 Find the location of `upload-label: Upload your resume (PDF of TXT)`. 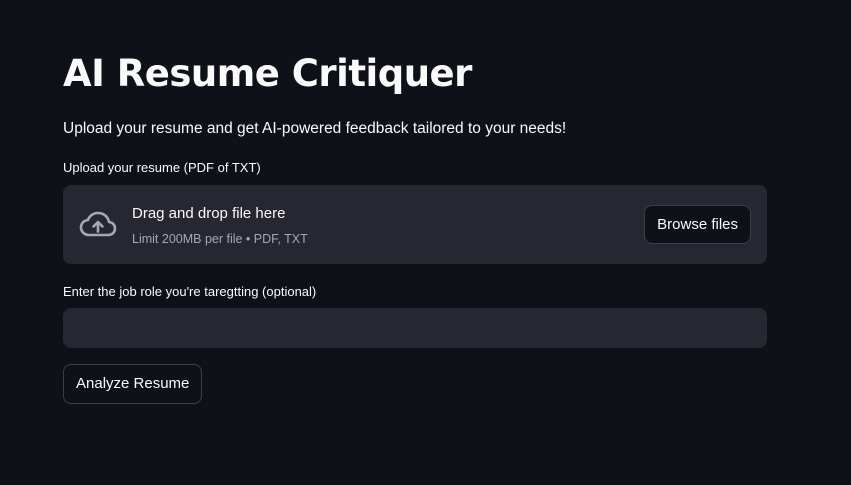

upload-label: Upload your resume (PDF of TXT) is located at coordinates (162, 167).